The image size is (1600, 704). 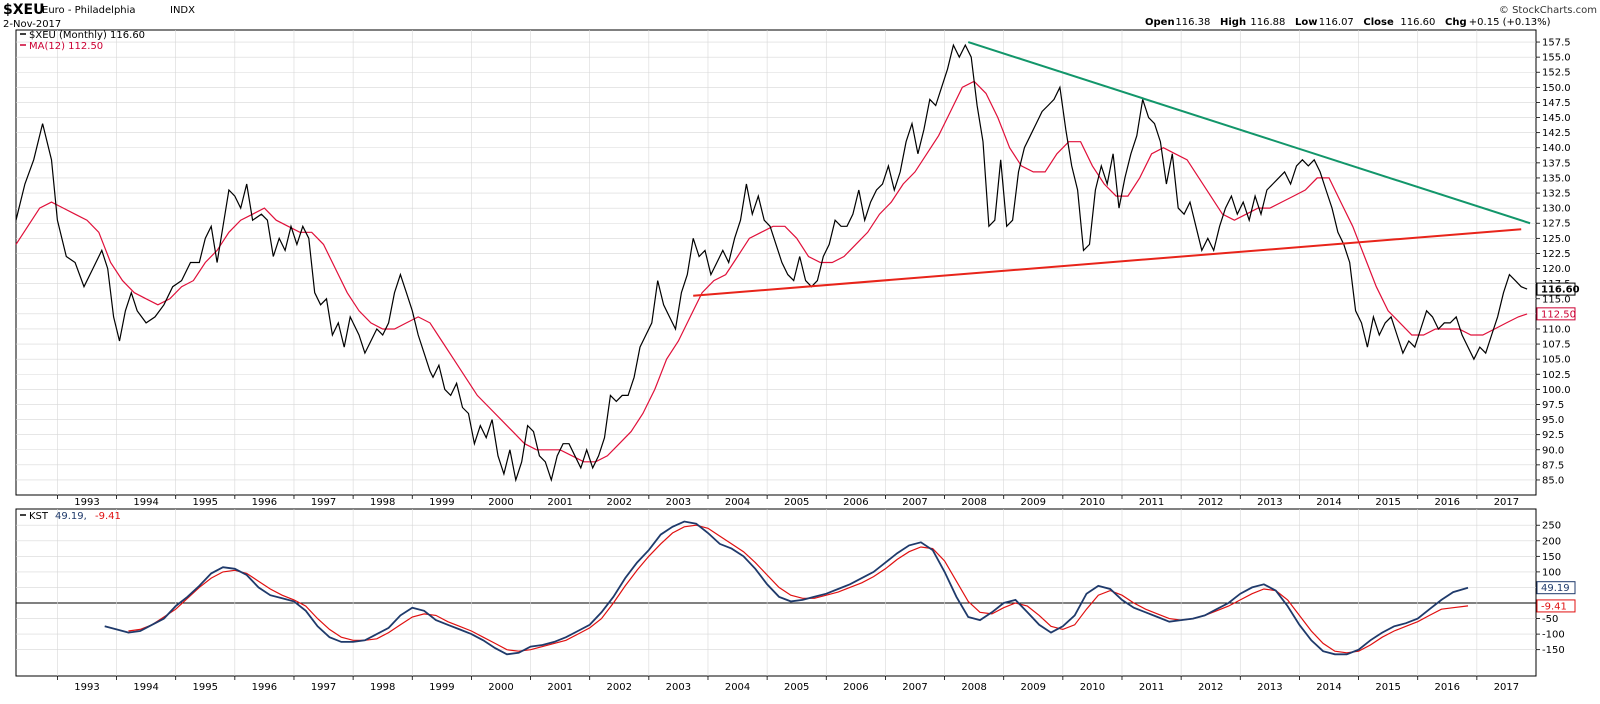 What do you see at coordinates (1192, 22) in the screenshot?
I see `ohlc-value-0: 116.38` at bounding box center [1192, 22].